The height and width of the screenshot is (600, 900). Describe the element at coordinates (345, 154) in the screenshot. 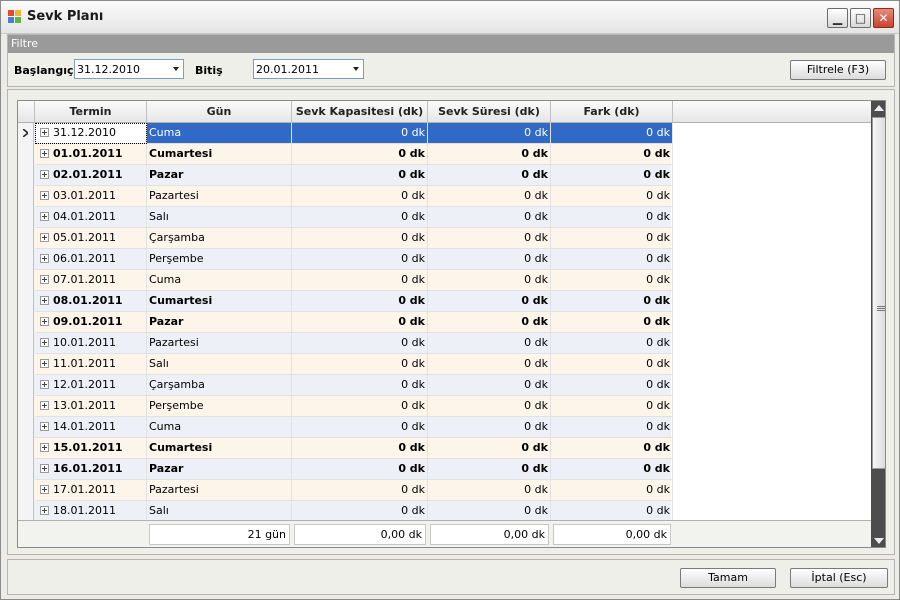

I see `table-row: 01.01.2011 Cumartesi 0 dk 0 dk 0 dk` at that location.